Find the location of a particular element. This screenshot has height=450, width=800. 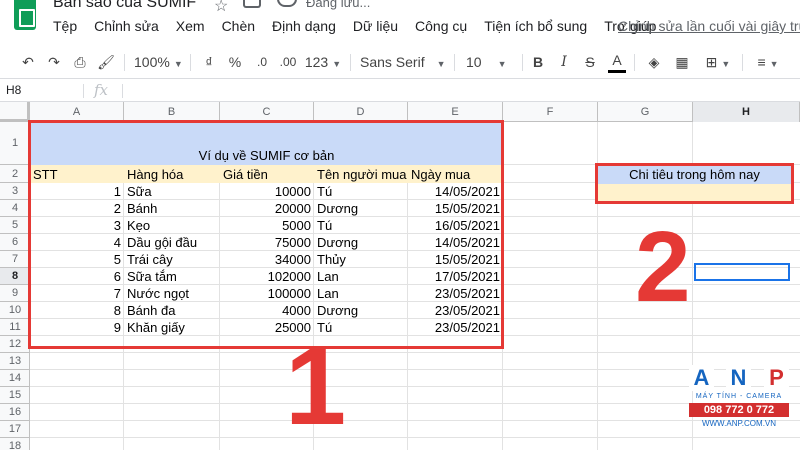

more-formats-select: 123 ▼ is located at coordinates (323, 62).